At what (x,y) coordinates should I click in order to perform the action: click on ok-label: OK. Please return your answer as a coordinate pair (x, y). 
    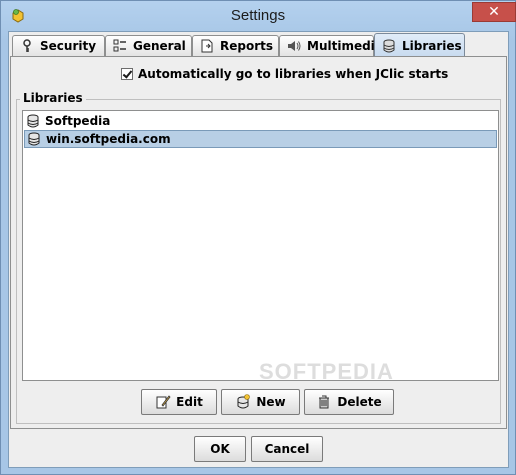
    Looking at the image, I should click on (220, 449).